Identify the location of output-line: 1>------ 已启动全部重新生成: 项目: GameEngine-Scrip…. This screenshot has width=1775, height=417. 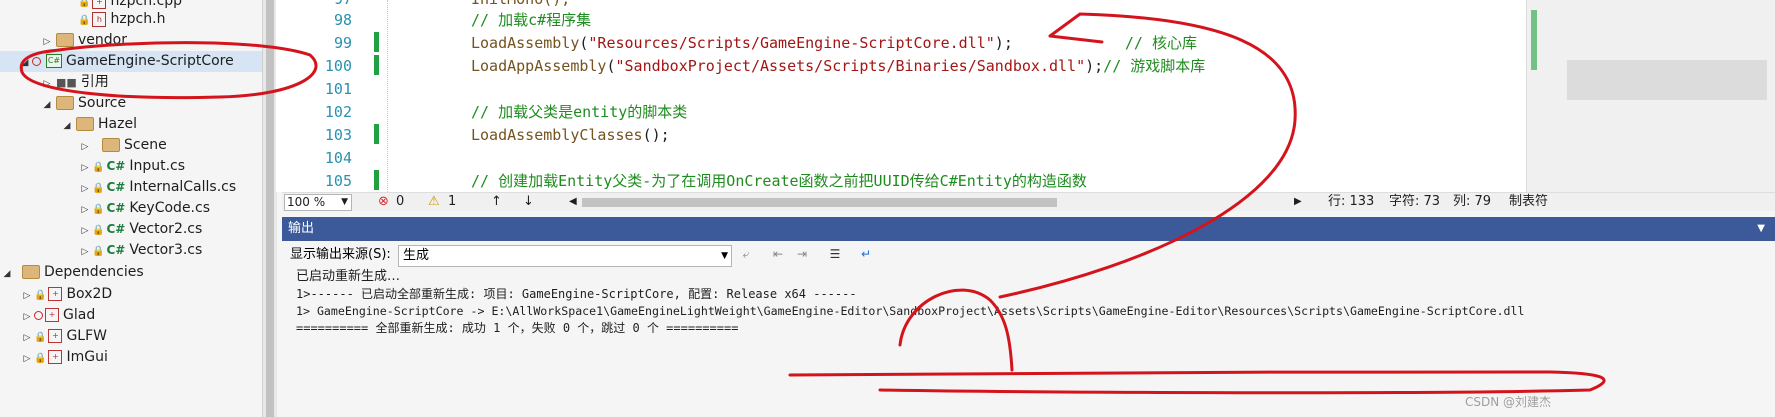
(576, 294).